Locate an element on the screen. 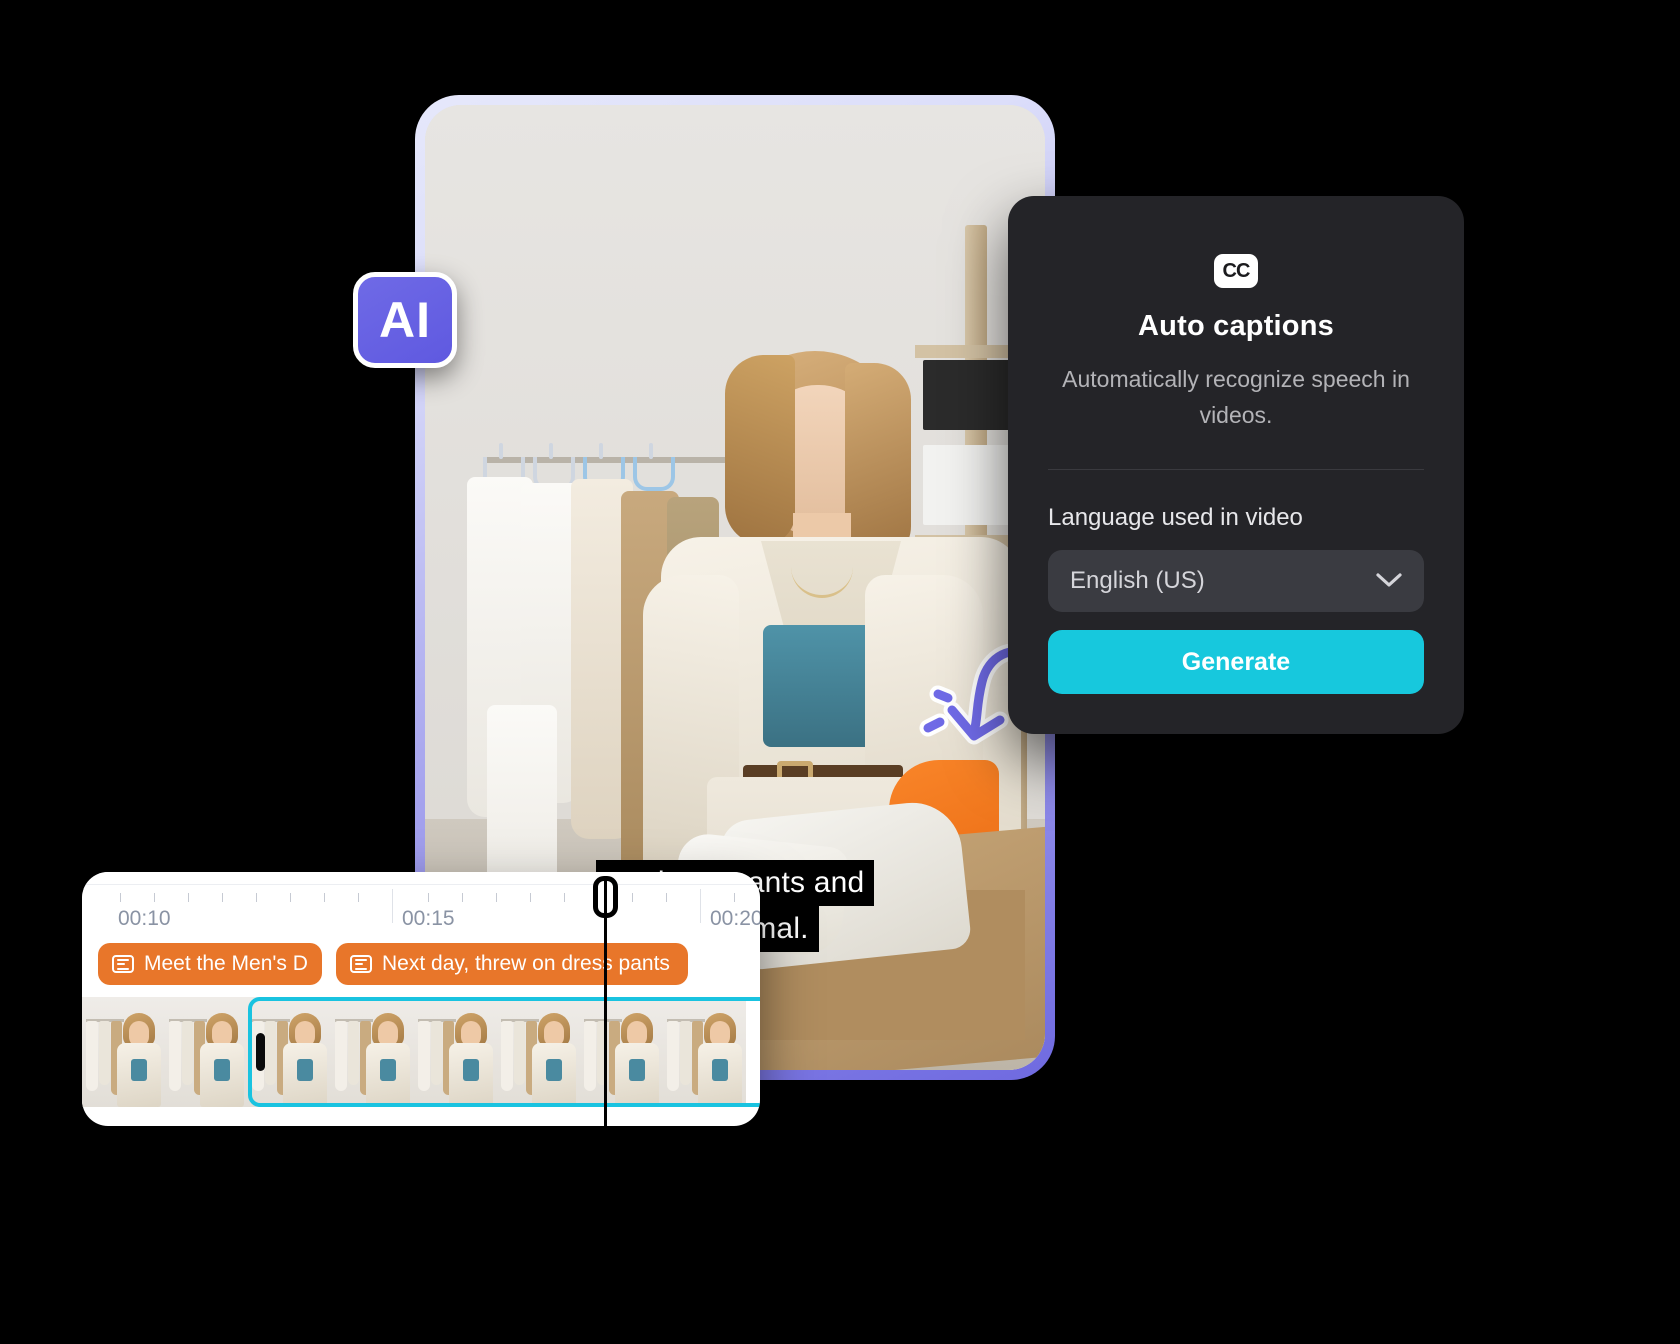 The height and width of the screenshot is (1344, 1680). ruler-label-1: 00:10 is located at coordinates (144, 918).